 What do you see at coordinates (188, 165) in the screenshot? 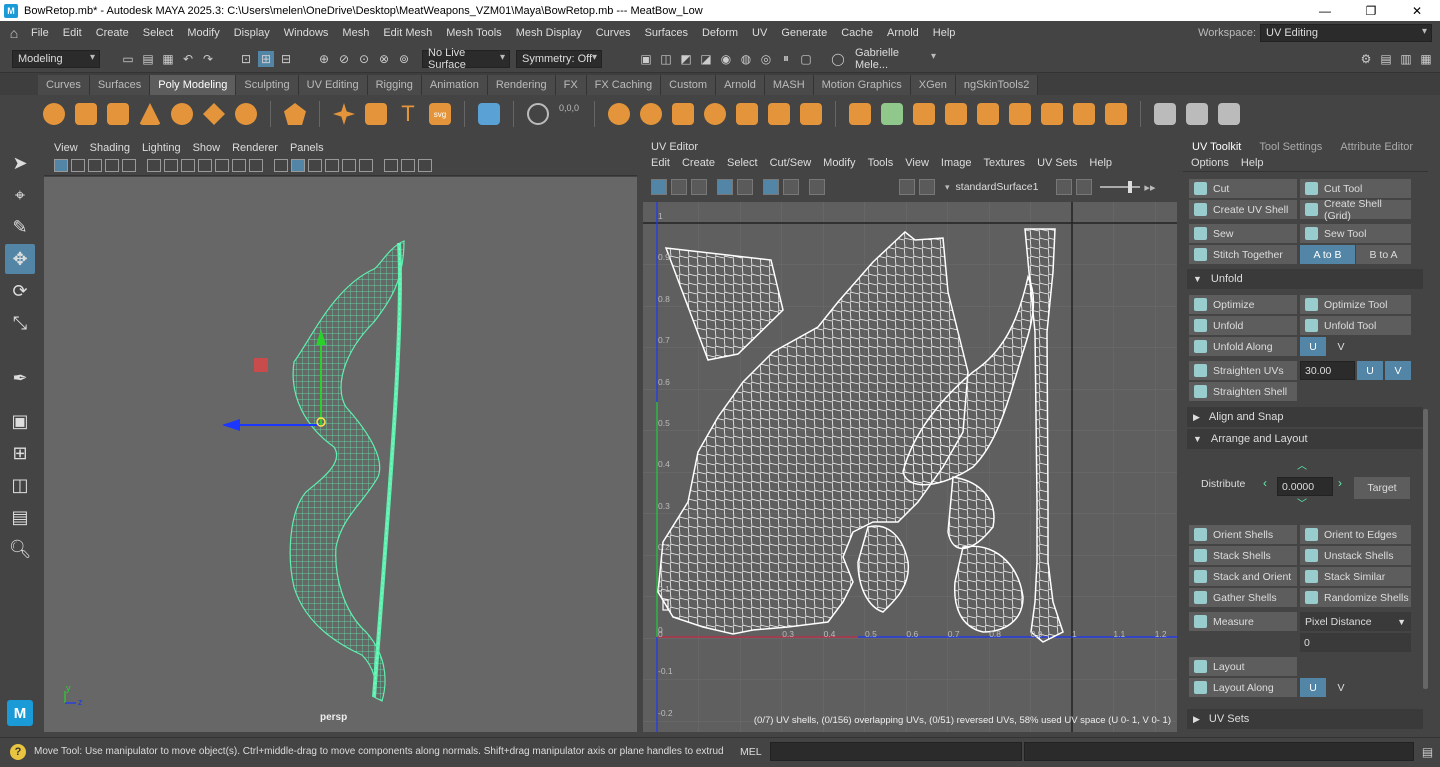
I see `resolution-gate-icon` at bounding box center [188, 165].